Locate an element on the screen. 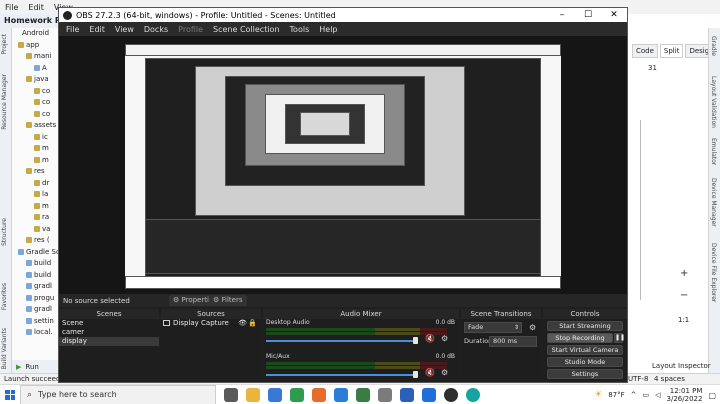  zoom-ratio: 1:1 is located at coordinates (683, 320).